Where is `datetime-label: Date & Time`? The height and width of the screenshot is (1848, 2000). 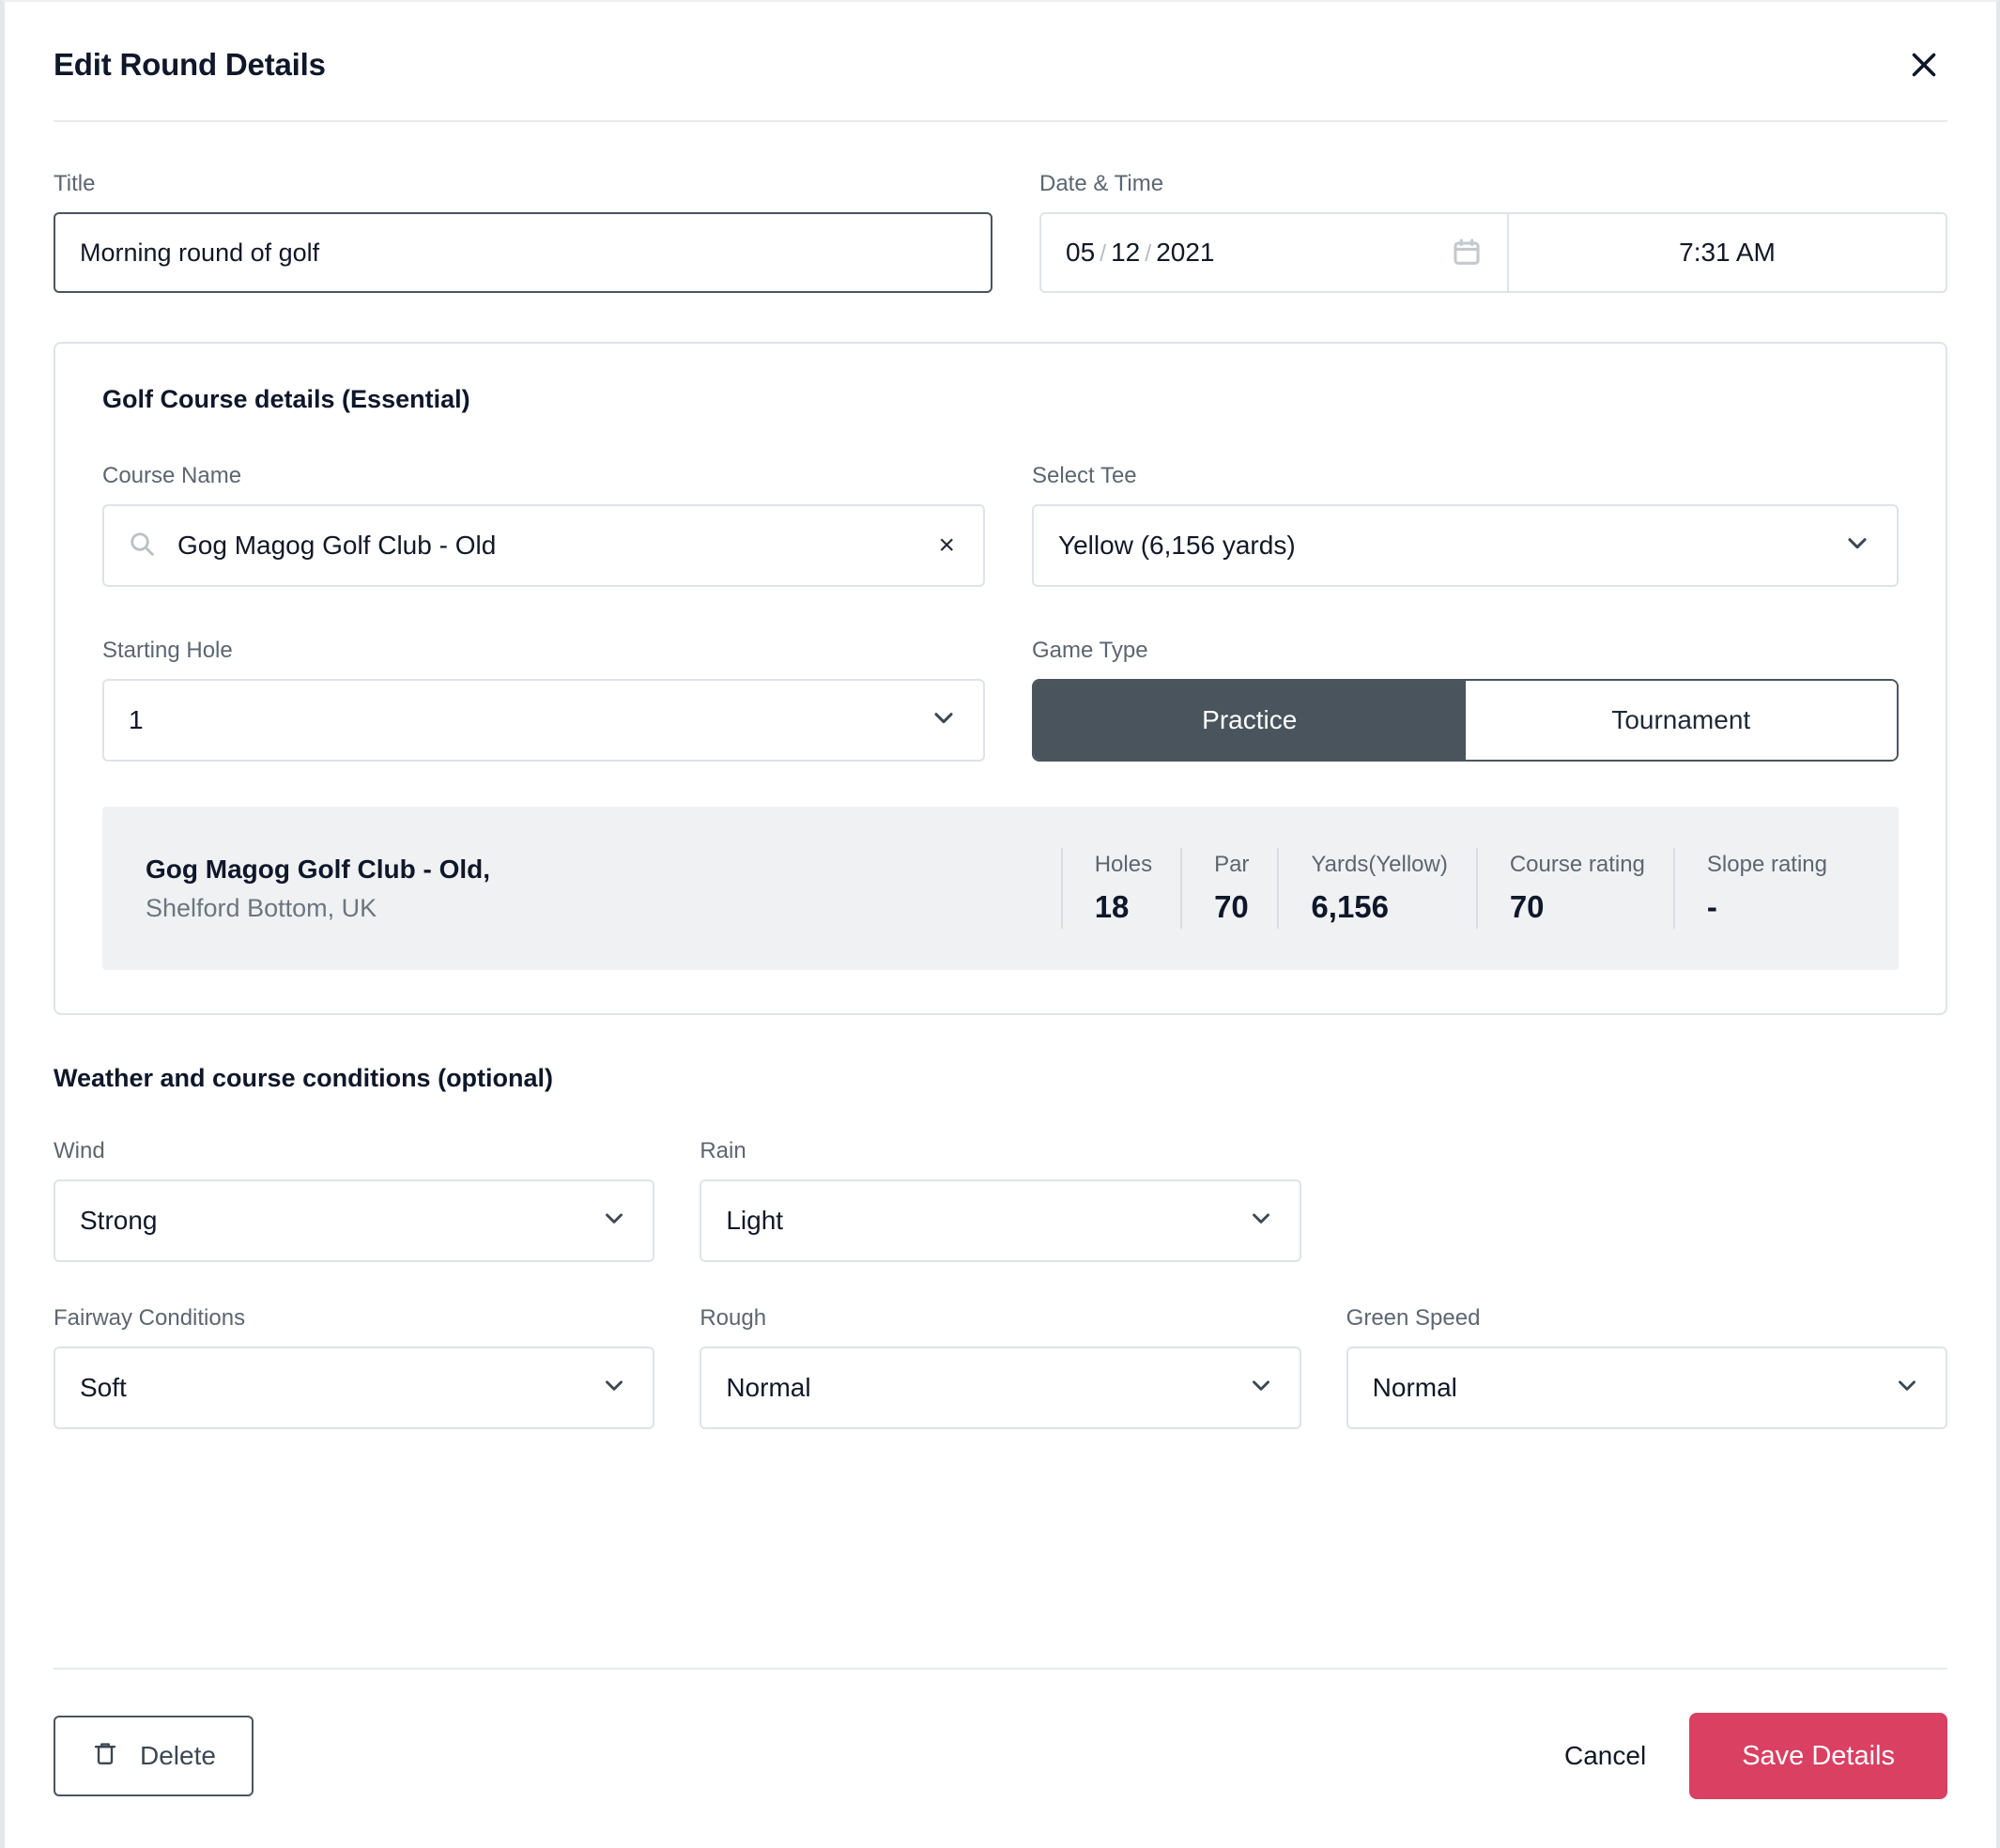
datetime-label: Date & Time is located at coordinates (1101, 183).